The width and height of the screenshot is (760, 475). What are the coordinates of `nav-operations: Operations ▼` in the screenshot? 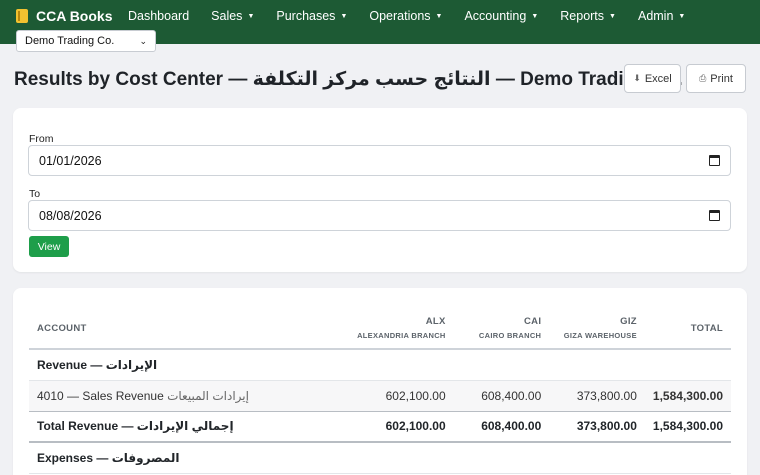 It's located at (405, 16).